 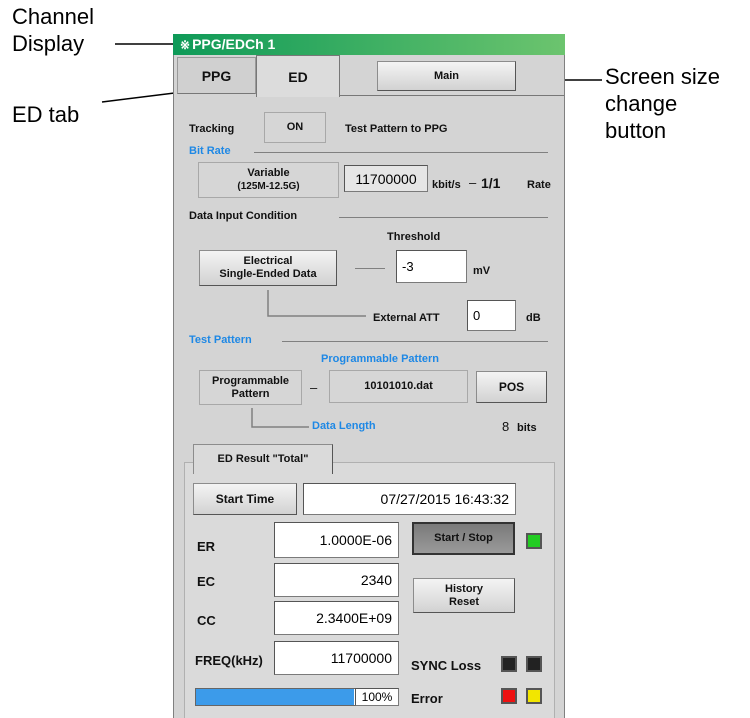 What do you see at coordinates (243, 216) in the screenshot?
I see `data-input-section-label: Data Input Condition` at bounding box center [243, 216].